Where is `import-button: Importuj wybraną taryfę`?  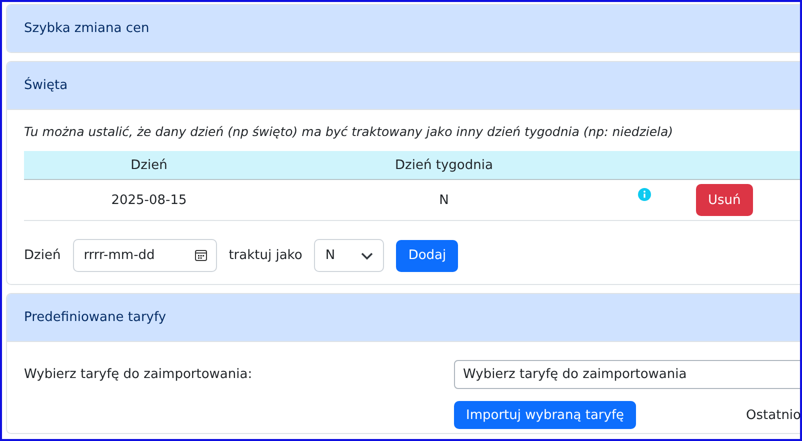 import-button: Importuj wybraną taryfę is located at coordinates (545, 415).